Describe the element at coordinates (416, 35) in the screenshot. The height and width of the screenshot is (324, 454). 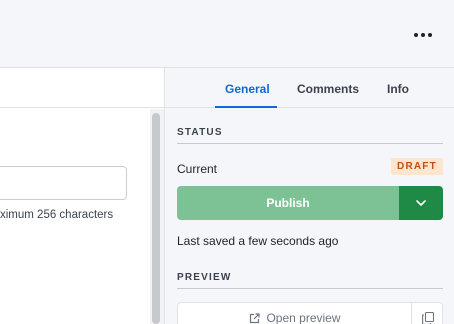
I see `more-horizontal-icon` at that location.